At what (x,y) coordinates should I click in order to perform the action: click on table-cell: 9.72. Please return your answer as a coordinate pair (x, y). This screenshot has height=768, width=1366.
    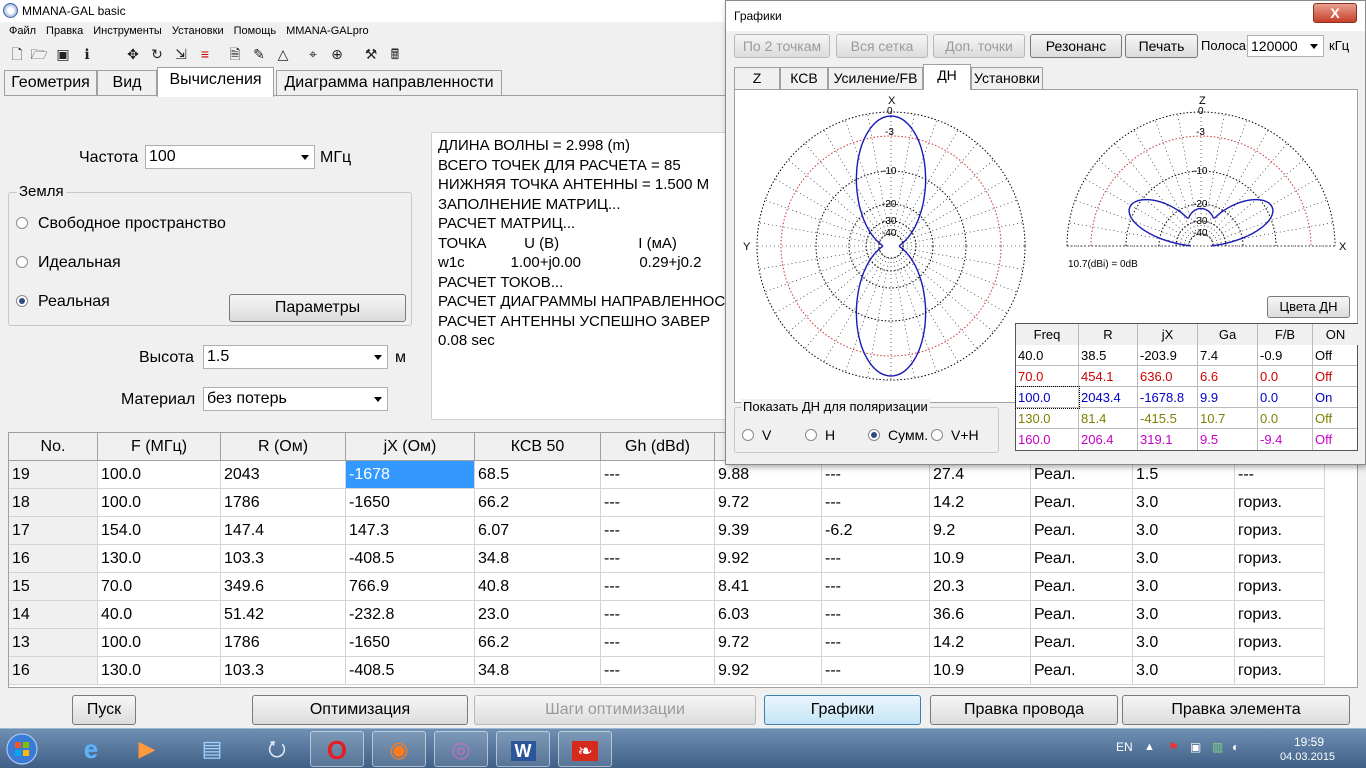
    Looking at the image, I should click on (768, 643).